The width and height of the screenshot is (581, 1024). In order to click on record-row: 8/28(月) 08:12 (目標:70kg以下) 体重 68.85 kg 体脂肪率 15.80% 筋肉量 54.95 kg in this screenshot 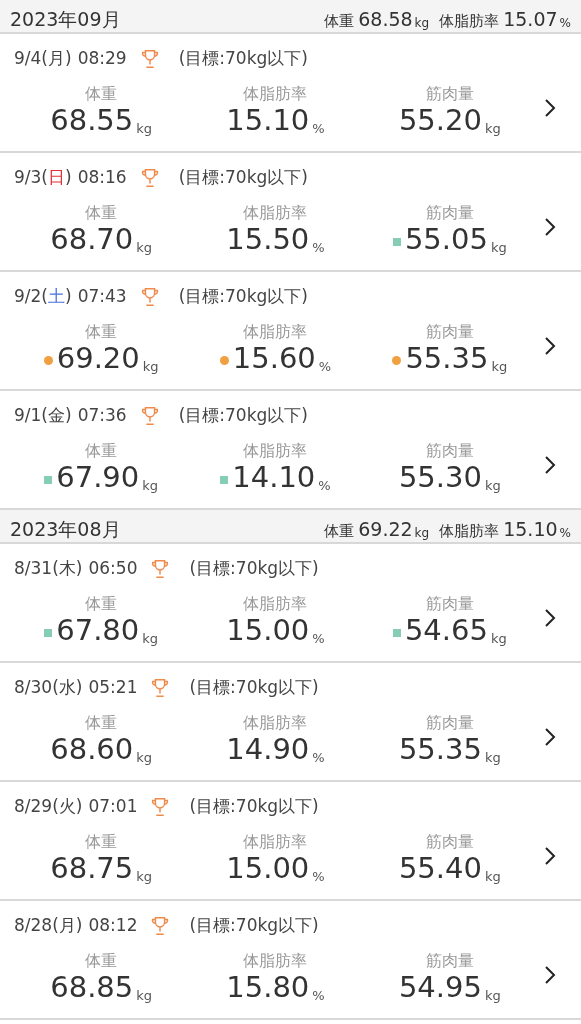, I will do `click(290, 960)`.